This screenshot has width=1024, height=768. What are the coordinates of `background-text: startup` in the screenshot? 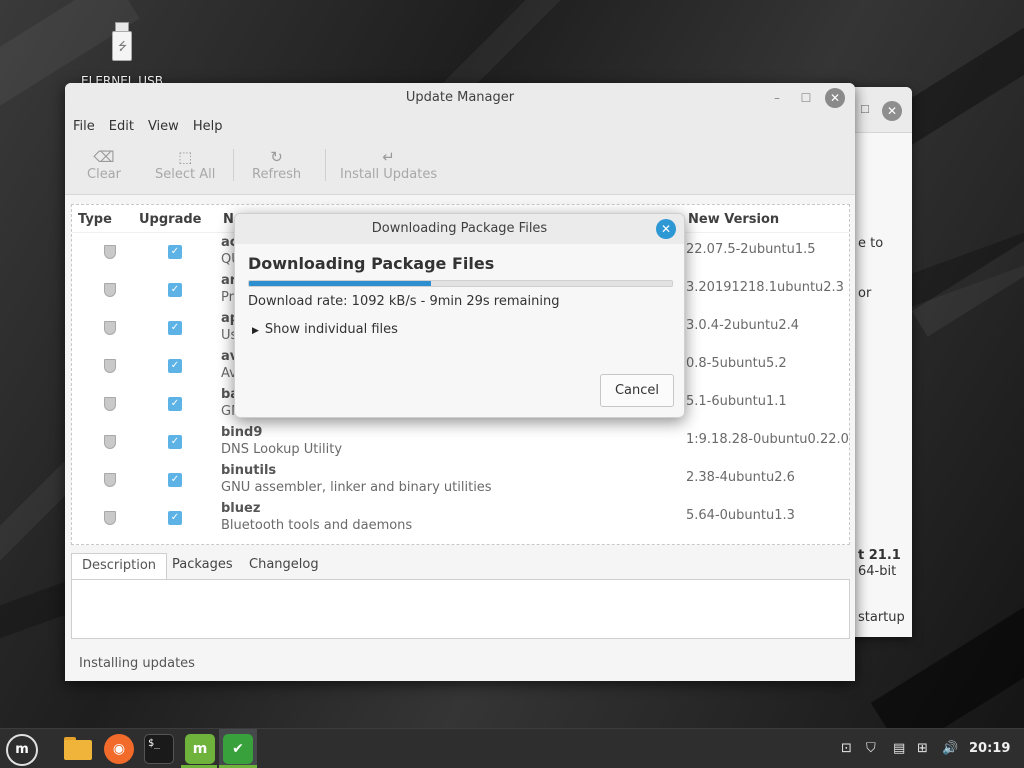 It's located at (881, 617).